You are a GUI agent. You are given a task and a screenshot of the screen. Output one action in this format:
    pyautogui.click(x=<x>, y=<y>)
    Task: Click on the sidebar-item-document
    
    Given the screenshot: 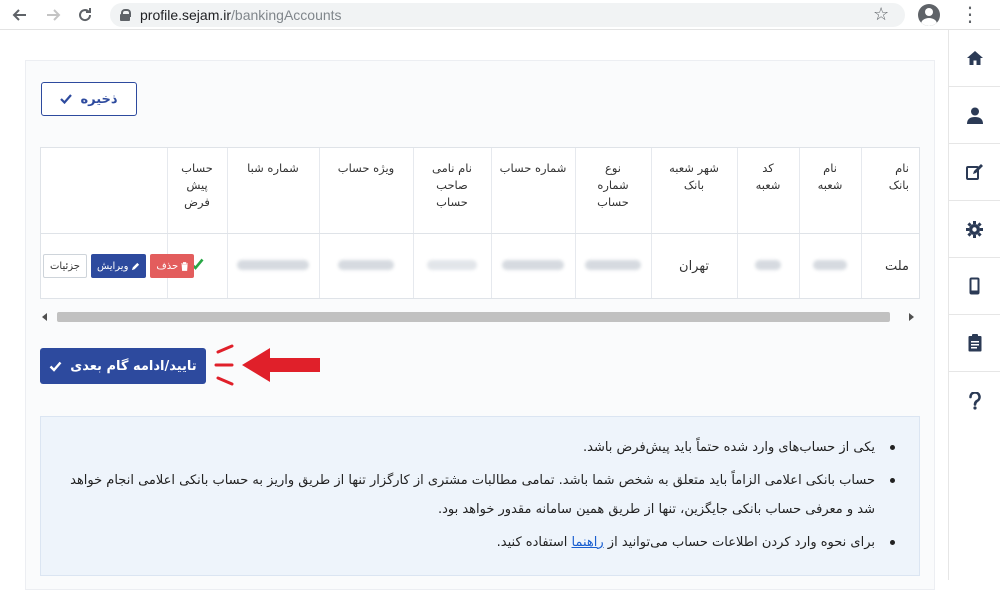 What is the action you would take?
    pyautogui.click(x=974, y=343)
    